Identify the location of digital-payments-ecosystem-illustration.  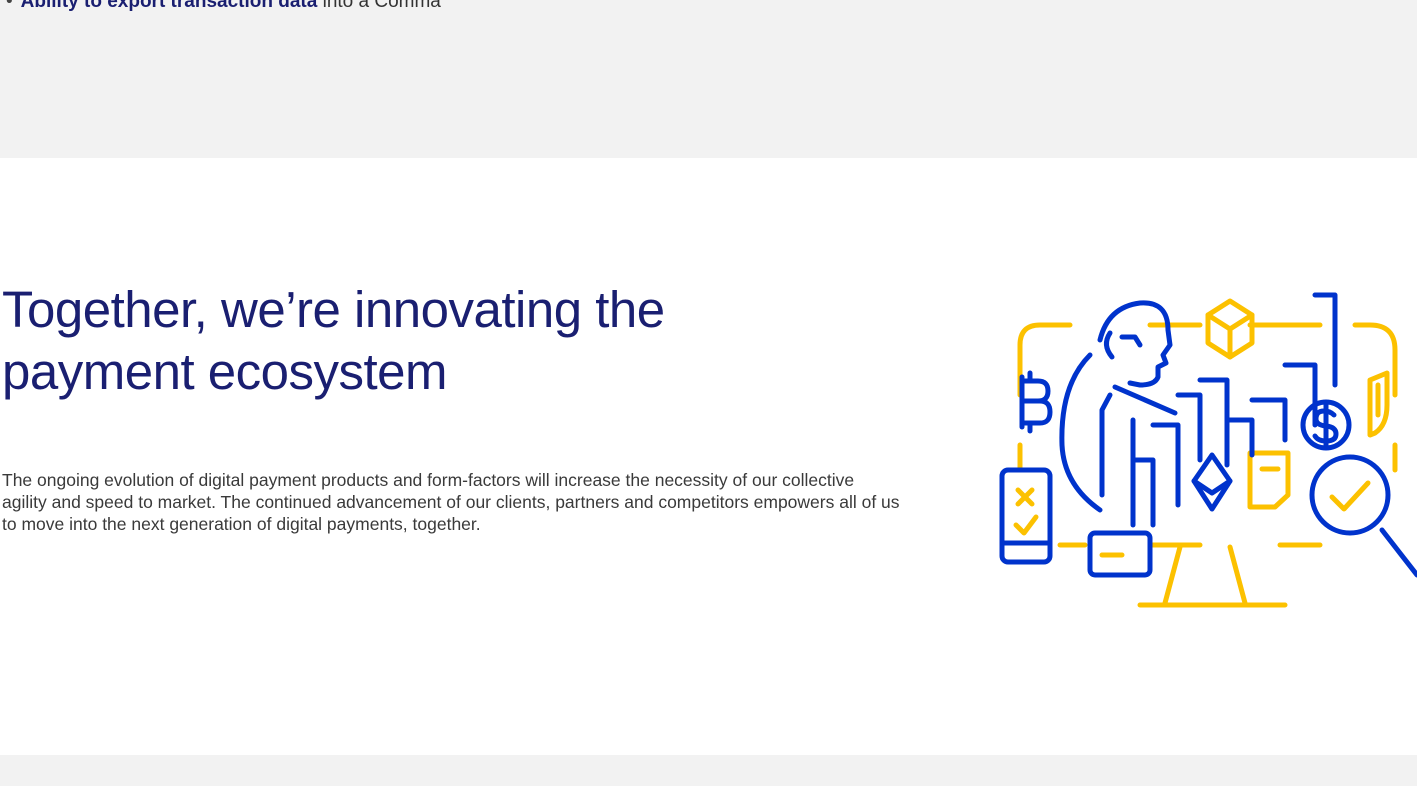
(1208, 450).